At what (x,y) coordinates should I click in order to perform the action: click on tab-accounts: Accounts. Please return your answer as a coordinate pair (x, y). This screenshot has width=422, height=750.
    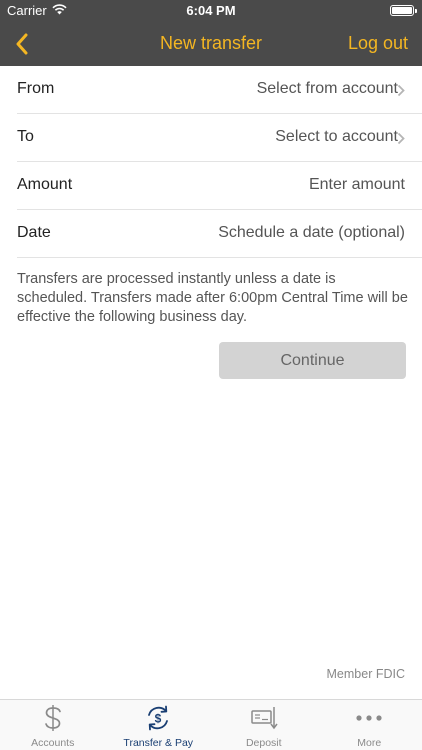
    Looking at the image, I should click on (53, 725).